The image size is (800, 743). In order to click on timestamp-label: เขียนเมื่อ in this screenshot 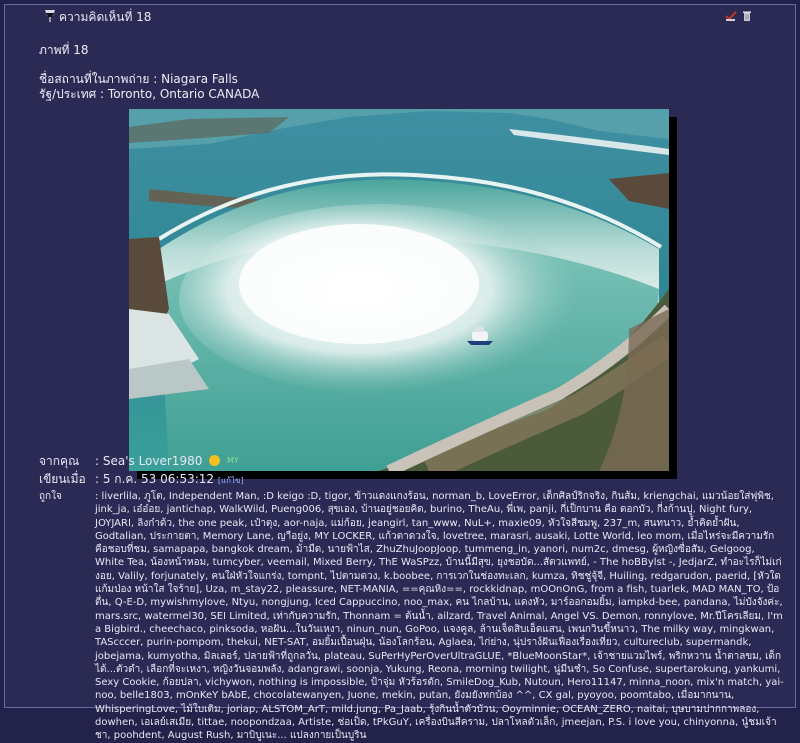, I will do `click(62, 479)`.